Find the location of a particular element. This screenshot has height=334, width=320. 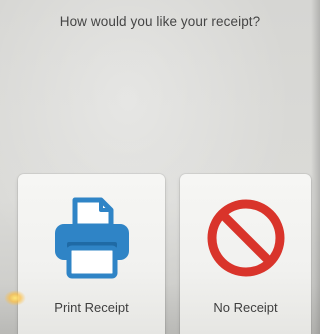

print-receipt-label: Print Receipt is located at coordinates (91, 307).